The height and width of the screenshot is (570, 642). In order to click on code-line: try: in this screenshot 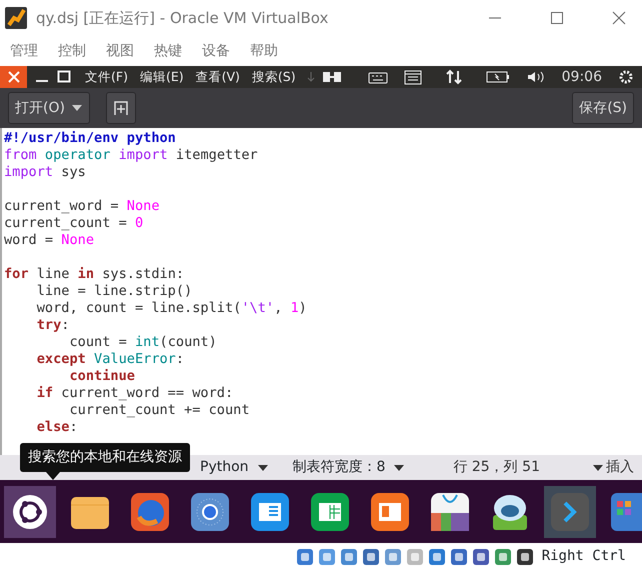, I will do `click(53, 325)`.